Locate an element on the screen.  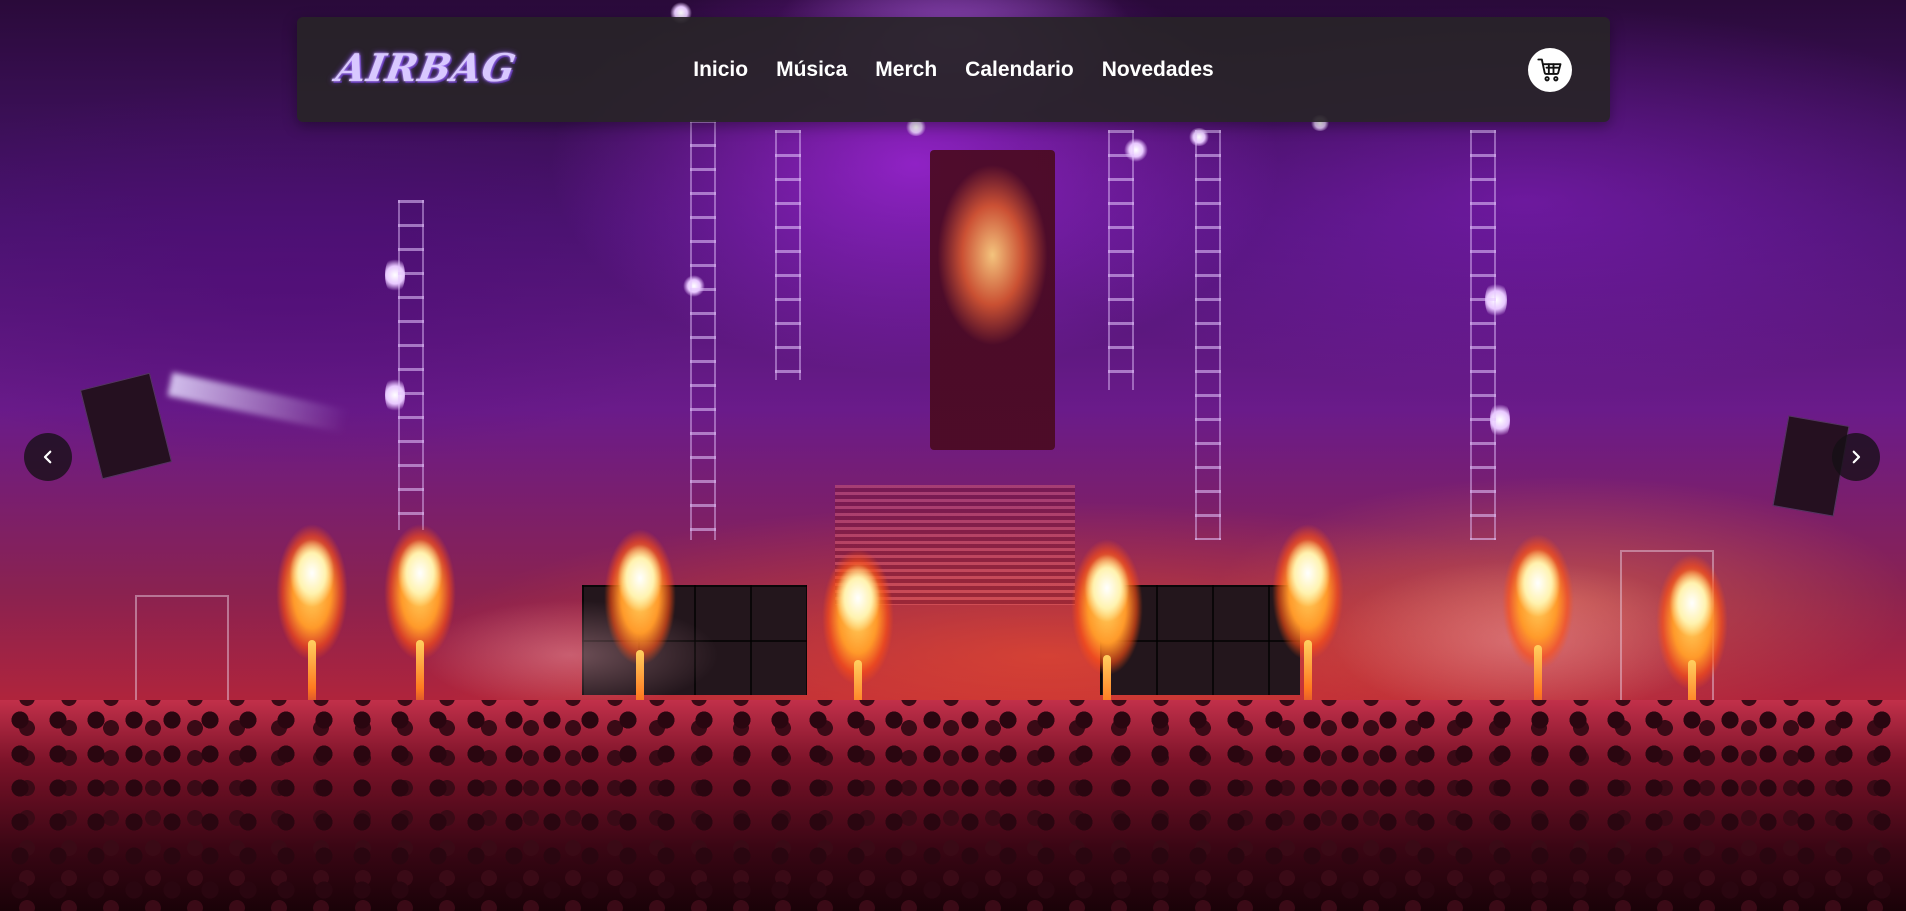
nav-link-merch: Merch is located at coordinates (906, 70).